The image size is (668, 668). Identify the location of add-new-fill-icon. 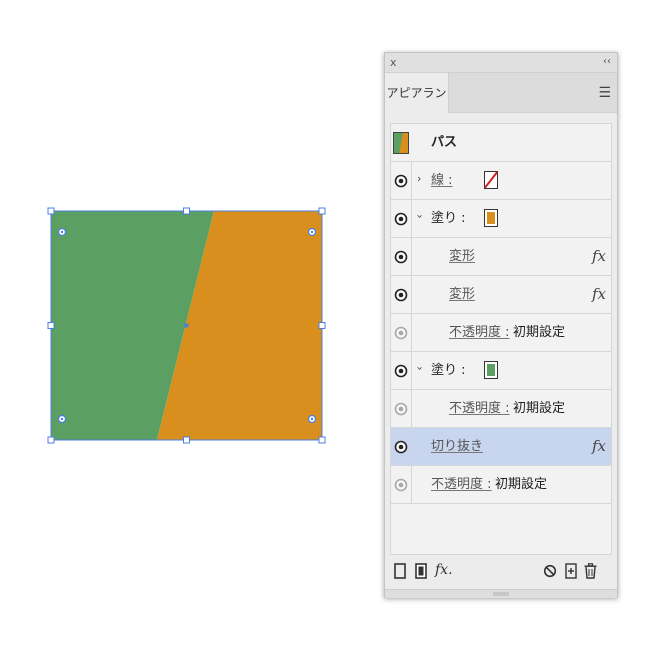
(421, 572).